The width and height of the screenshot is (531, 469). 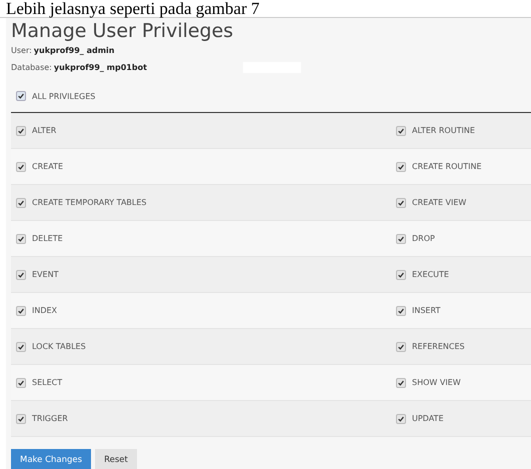 I want to click on privilege-label: EVENT, so click(x=45, y=274).